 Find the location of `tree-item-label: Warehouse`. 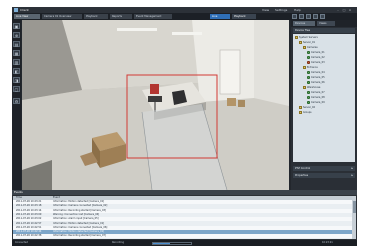

tree-item-label: Warehouse is located at coordinates (314, 87).